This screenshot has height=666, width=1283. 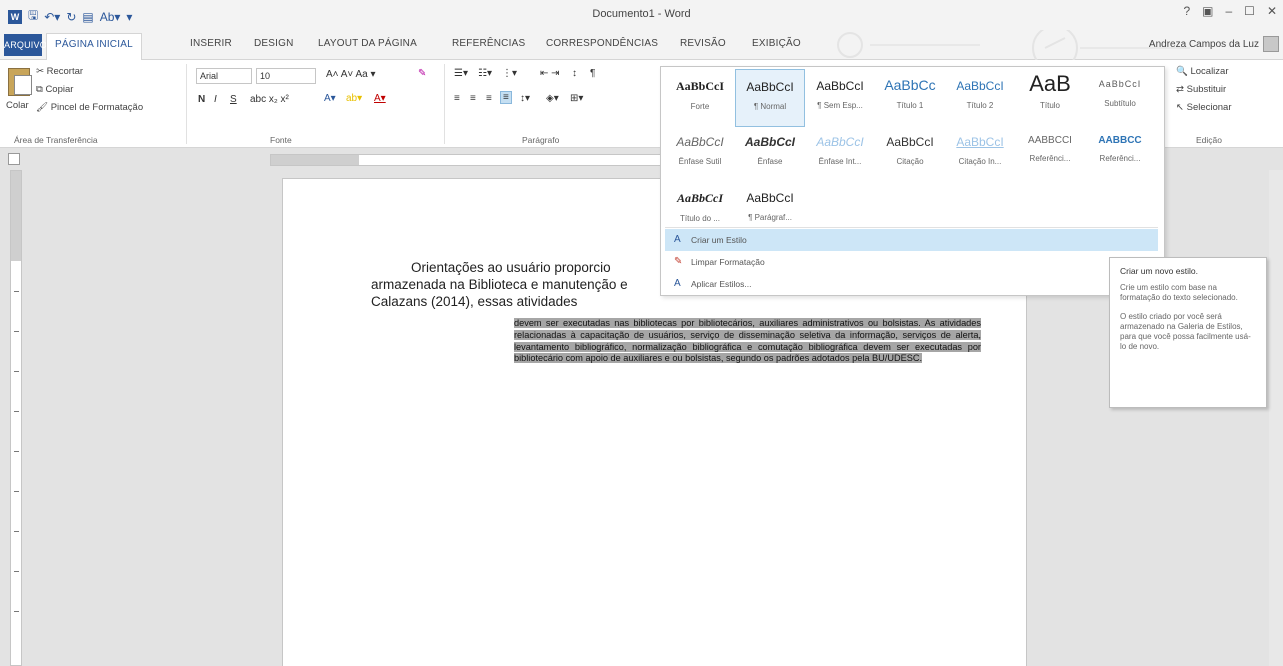 I want to click on window-controls: ? ▣ – ☐ ✕, so click(x=1230, y=11).